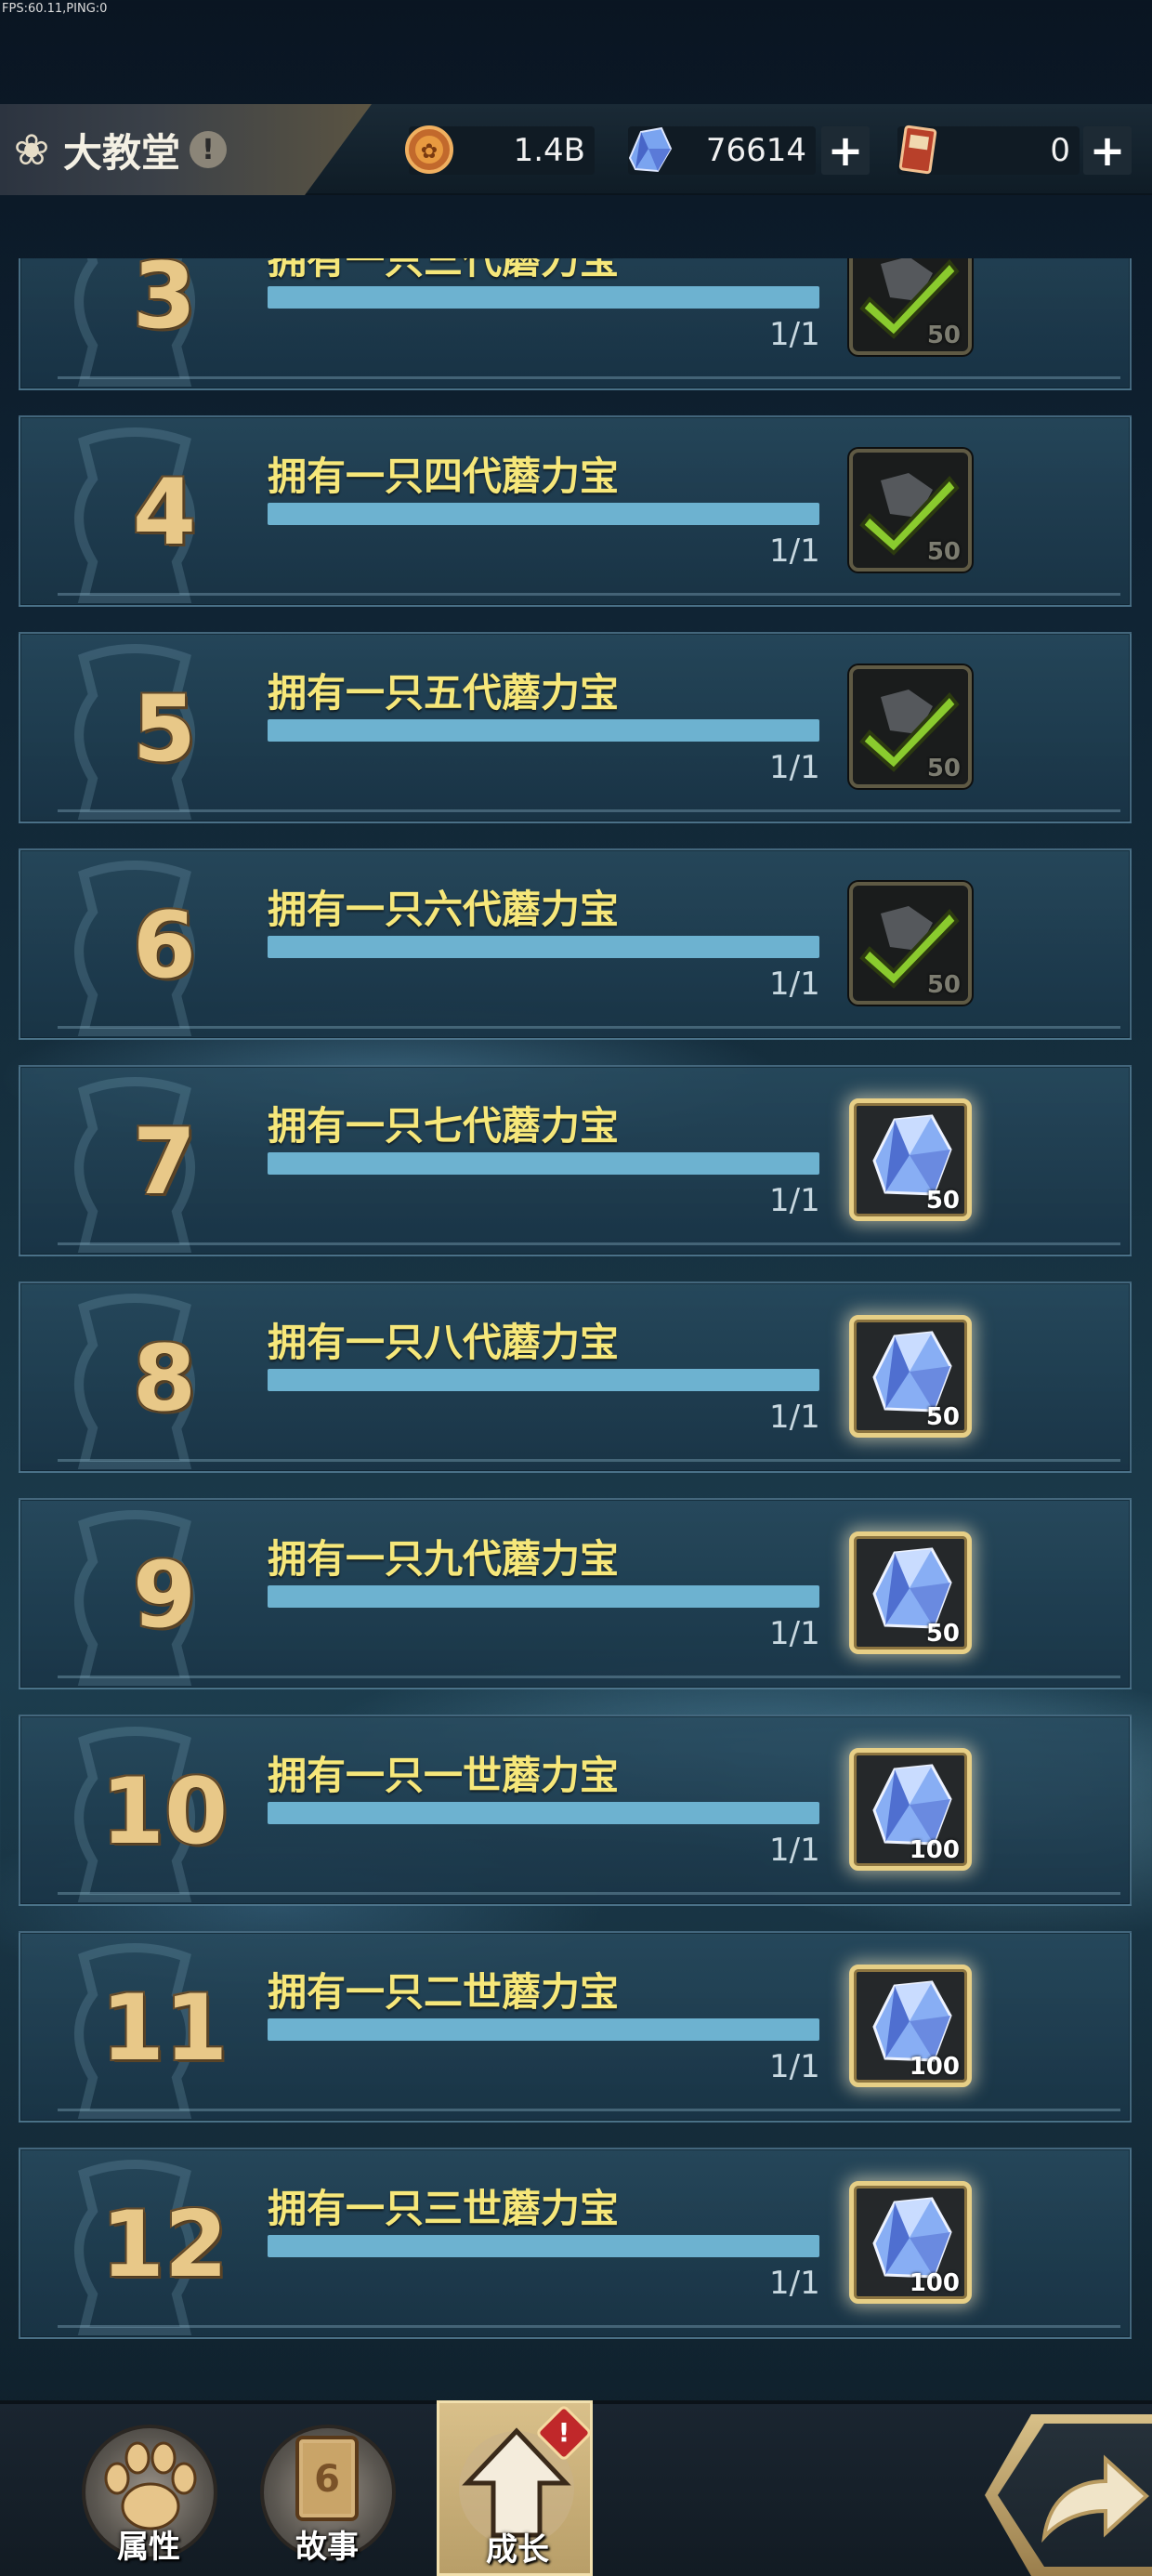  Describe the element at coordinates (148, 2547) in the screenshot. I see `tab-attributes-label: 属性` at that location.